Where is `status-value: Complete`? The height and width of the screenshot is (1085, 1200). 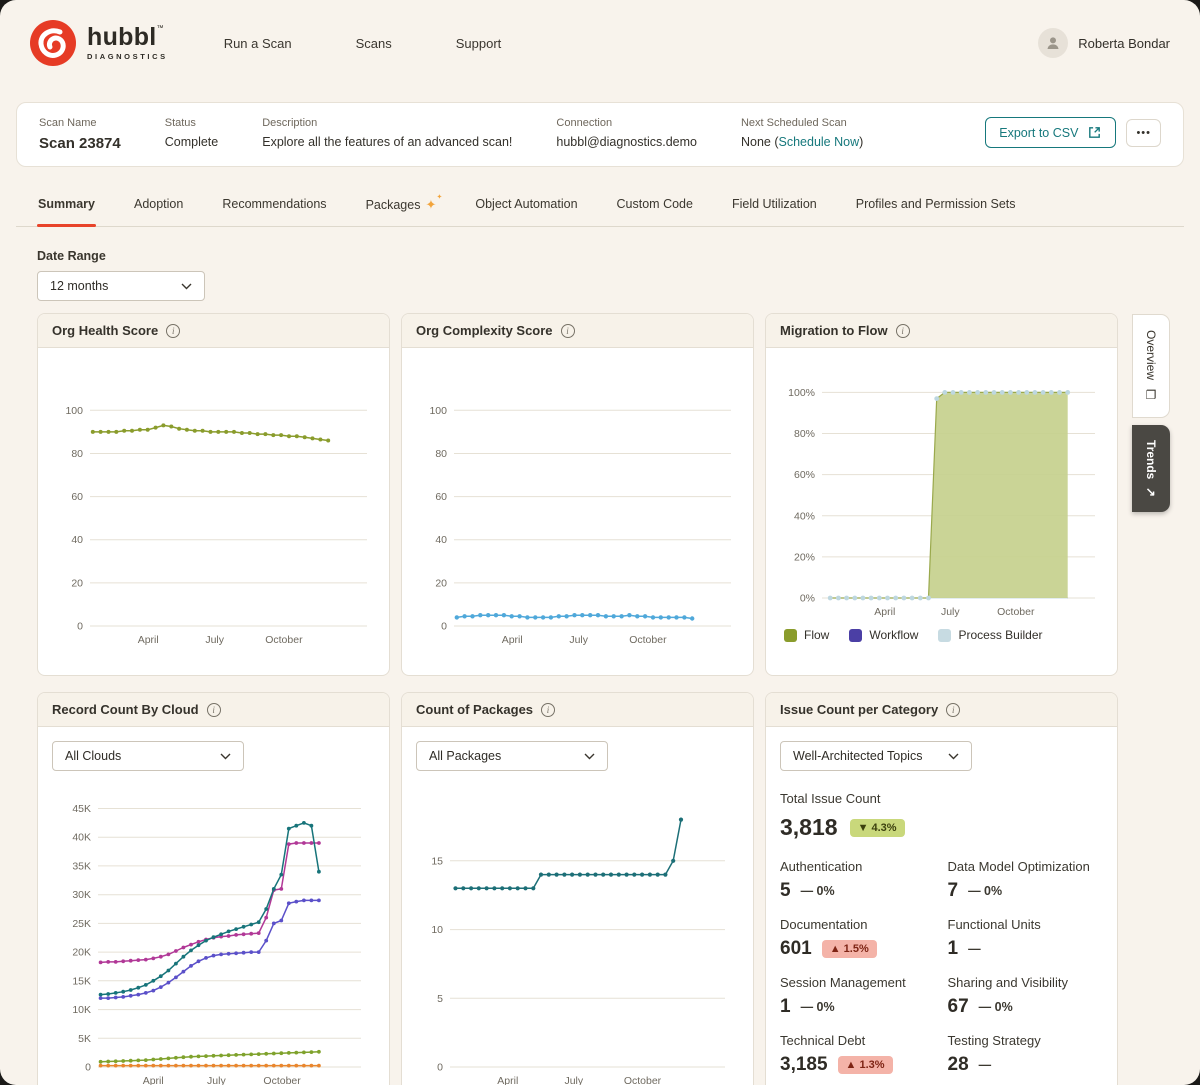
status-value: Complete is located at coordinates (191, 142).